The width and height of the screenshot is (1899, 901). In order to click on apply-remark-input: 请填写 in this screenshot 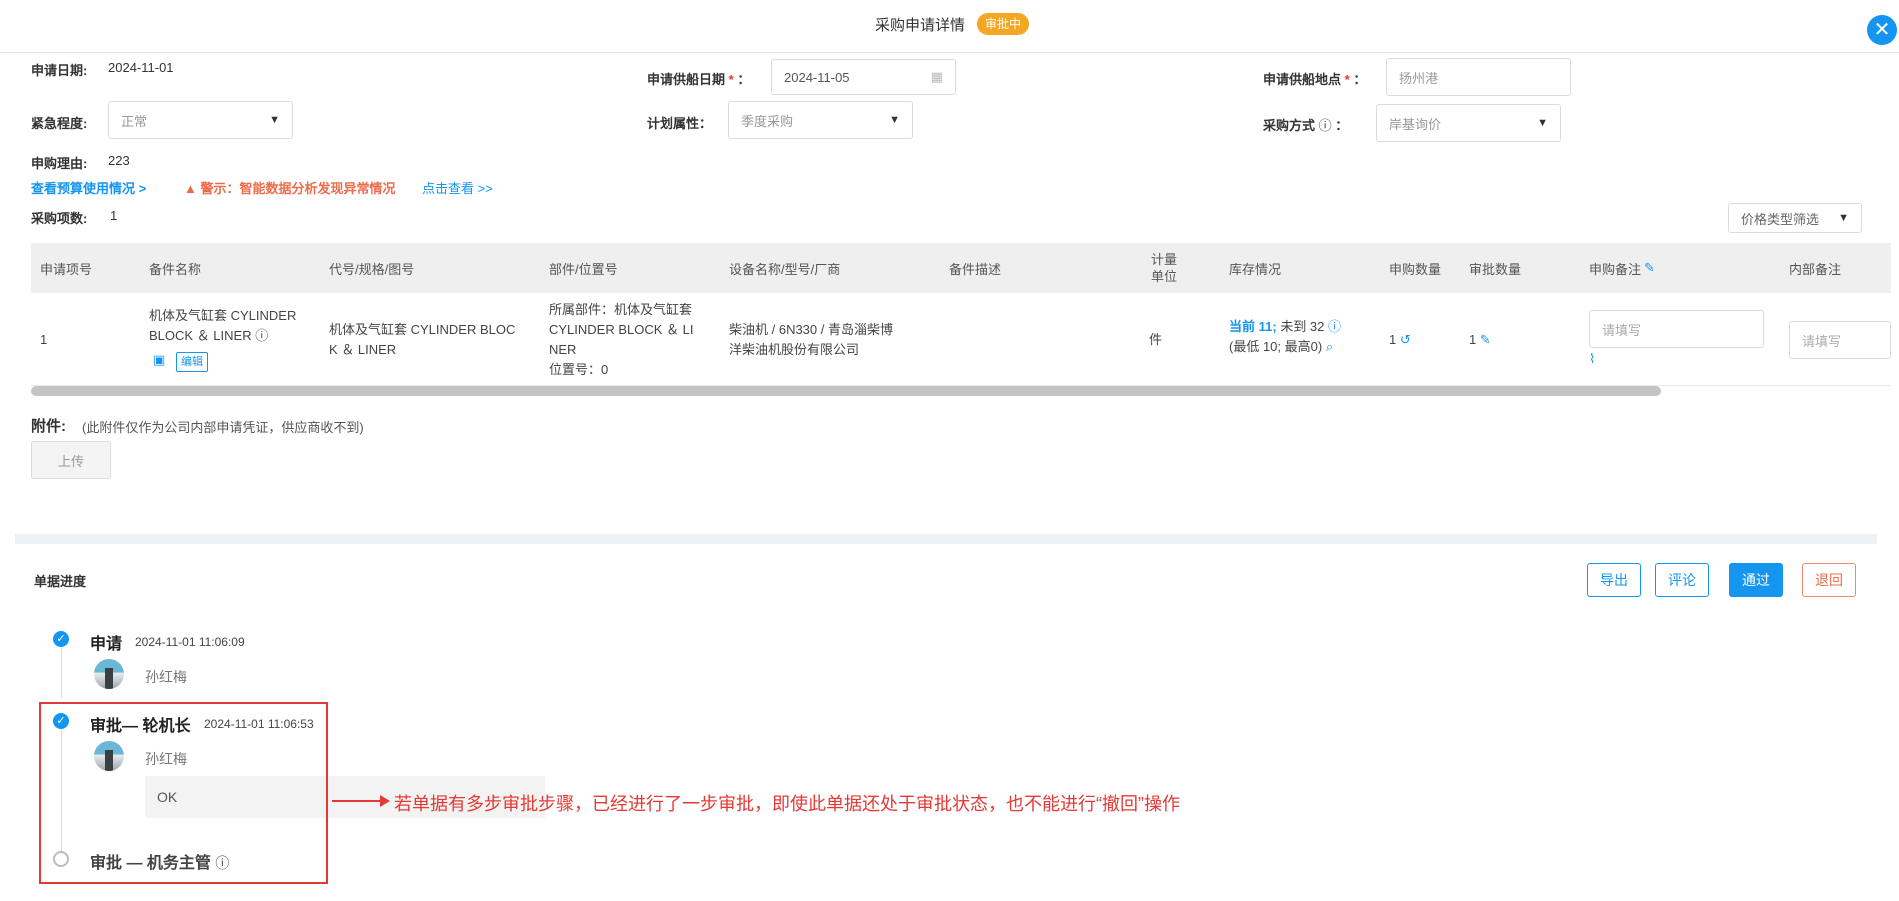, I will do `click(1676, 329)`.